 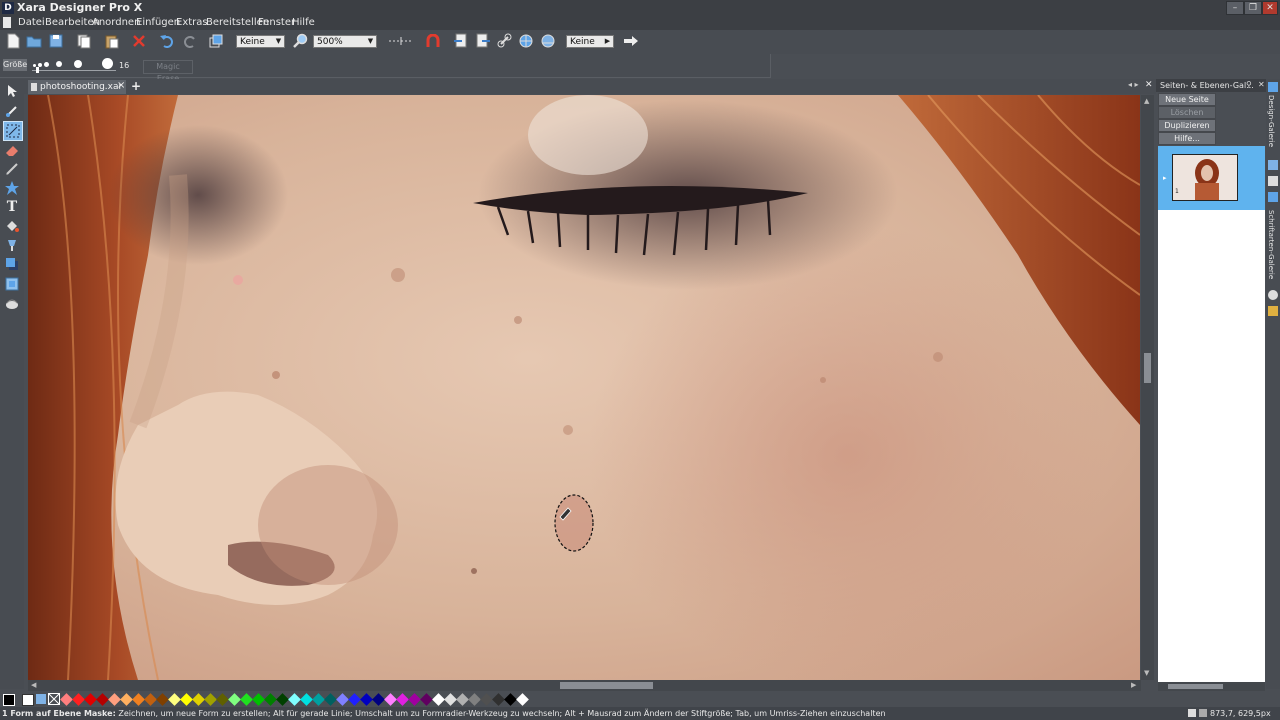 What do you see at coordinates (12, 207) in the screenshot?
I see `text-tool-icon: T` at bounding box center [12, 207].